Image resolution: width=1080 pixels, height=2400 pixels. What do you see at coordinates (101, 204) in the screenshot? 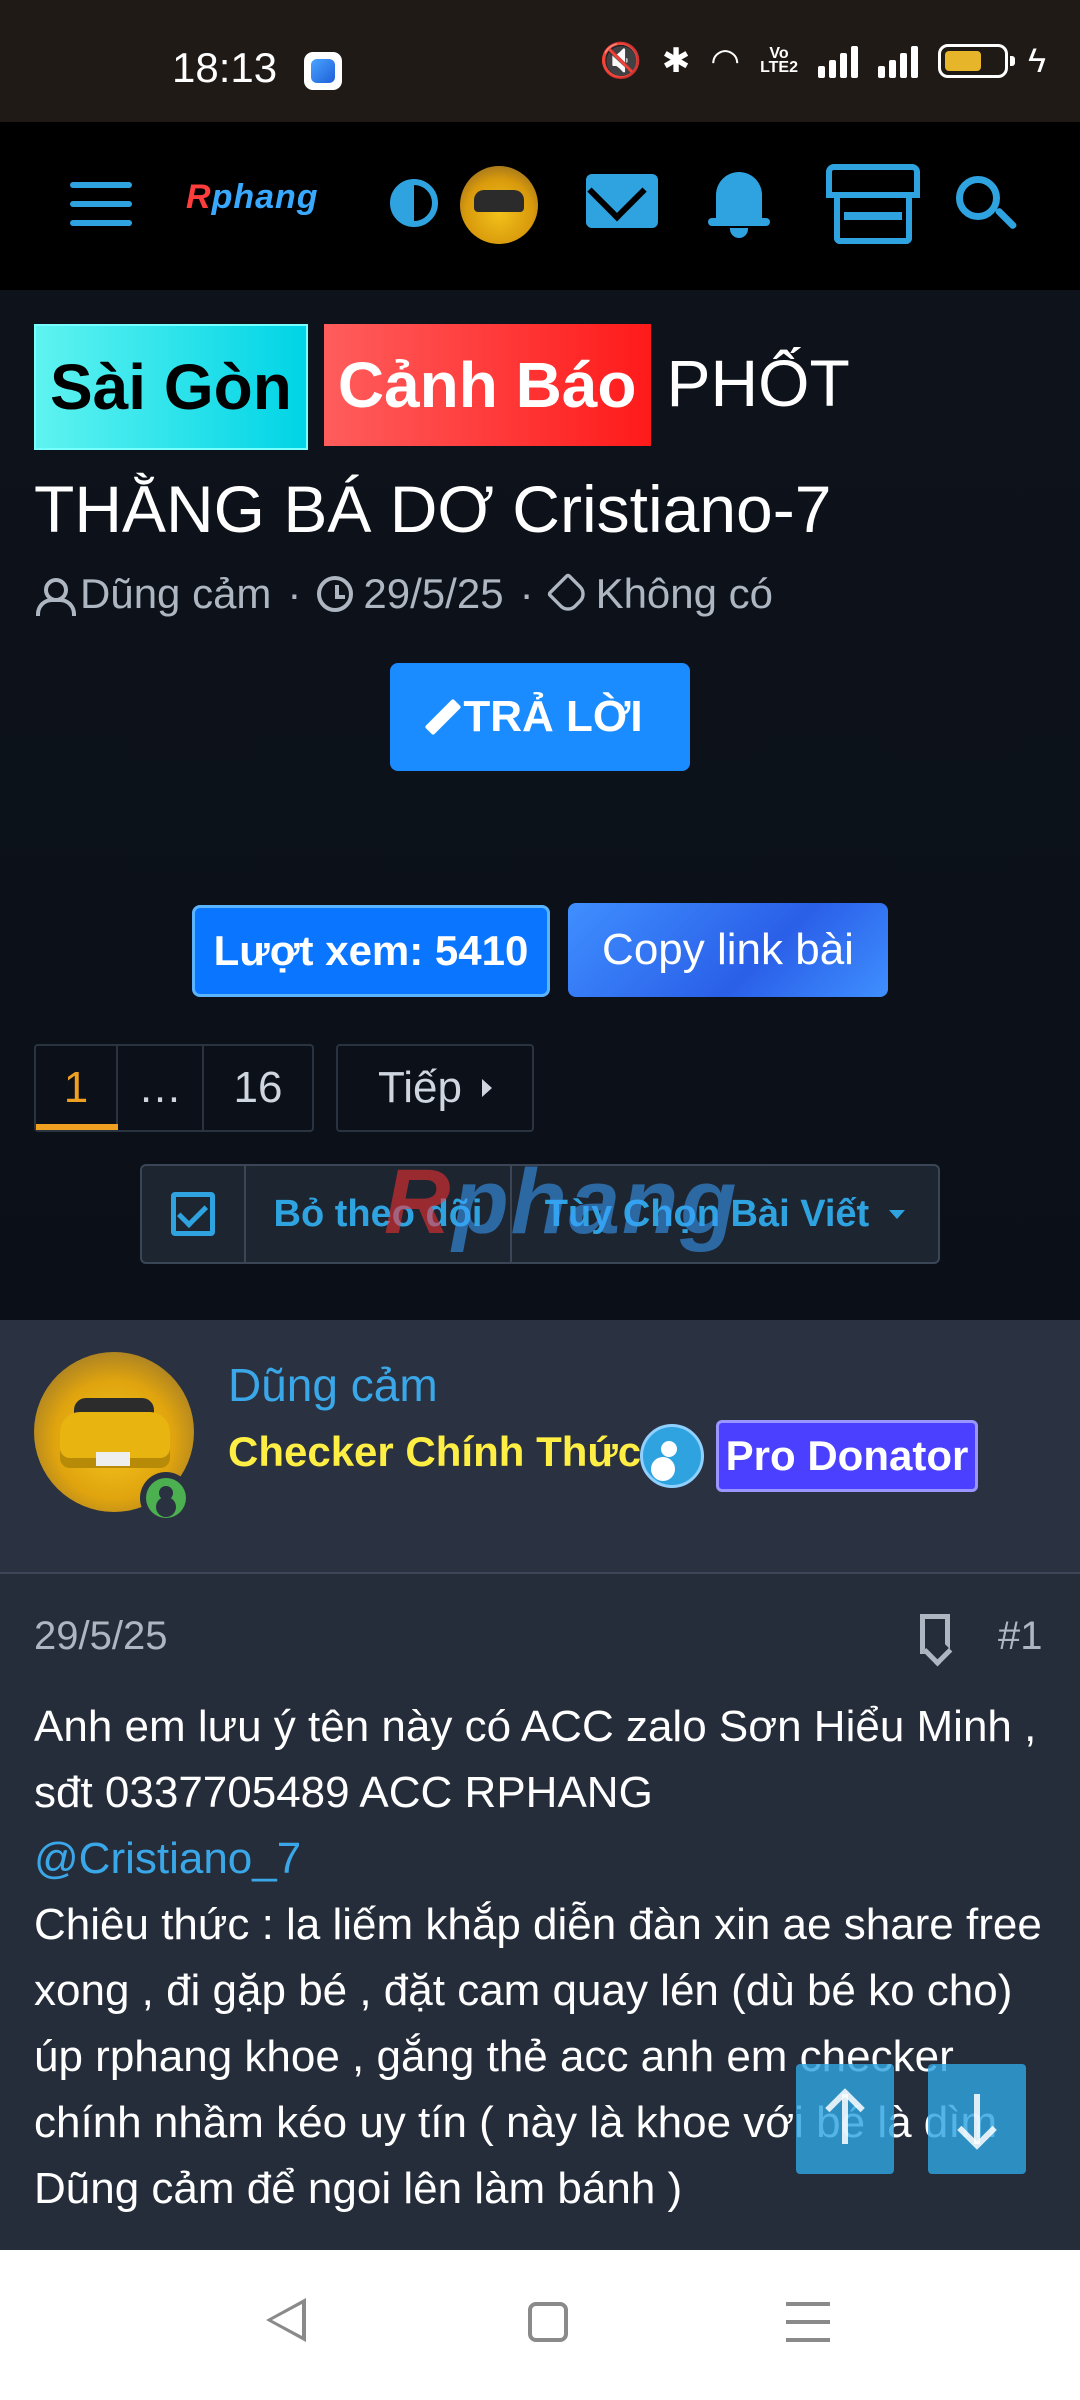
I see `menu-icon` at bounding box center [101, 204].